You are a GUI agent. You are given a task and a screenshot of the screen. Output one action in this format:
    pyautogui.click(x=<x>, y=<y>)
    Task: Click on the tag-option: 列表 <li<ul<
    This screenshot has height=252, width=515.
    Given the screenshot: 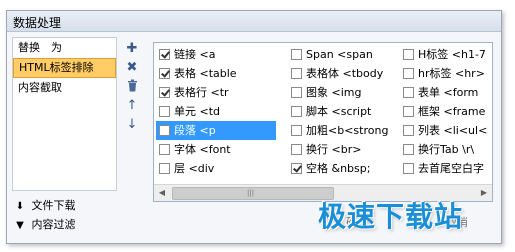 What is the action you would take?
    pyautogui.click(x=446, y=130)
    